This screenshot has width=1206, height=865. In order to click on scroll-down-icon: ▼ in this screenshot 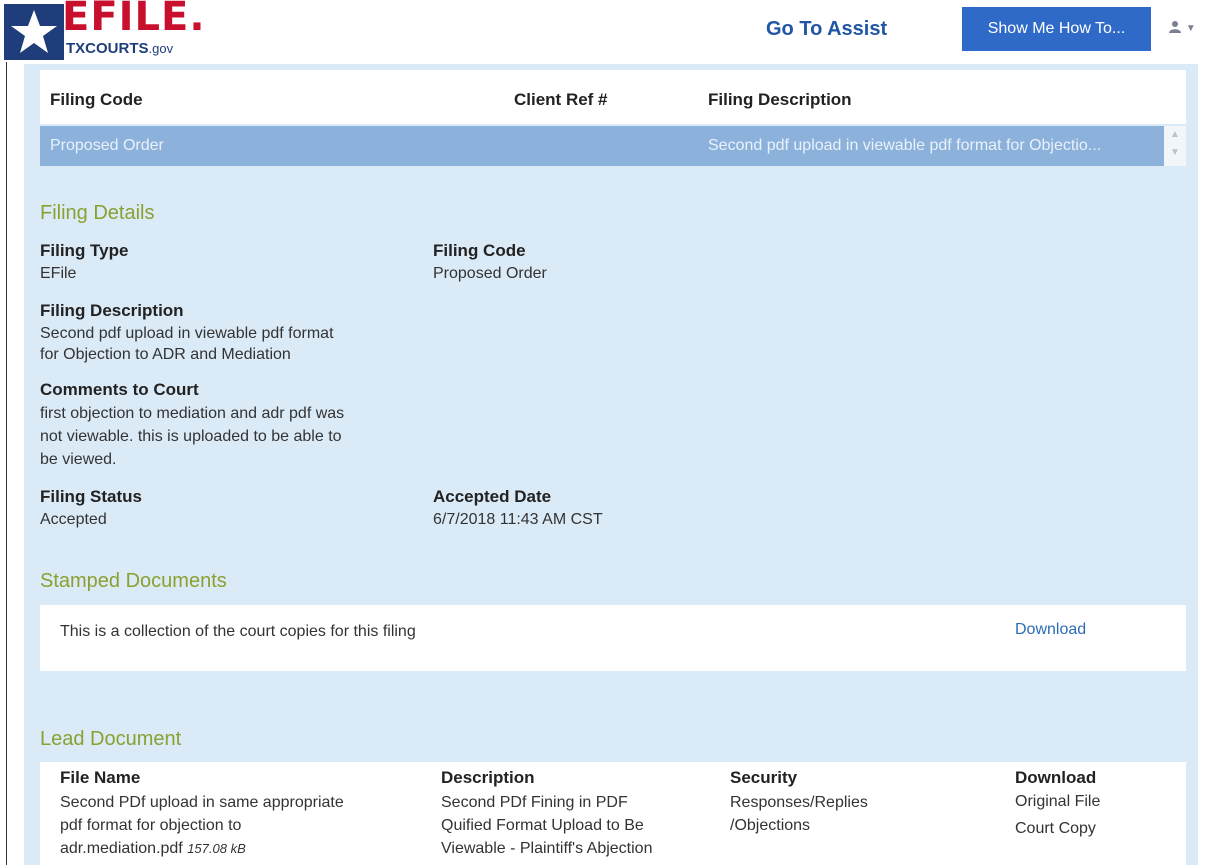, I will do `click(1175, 153)`.